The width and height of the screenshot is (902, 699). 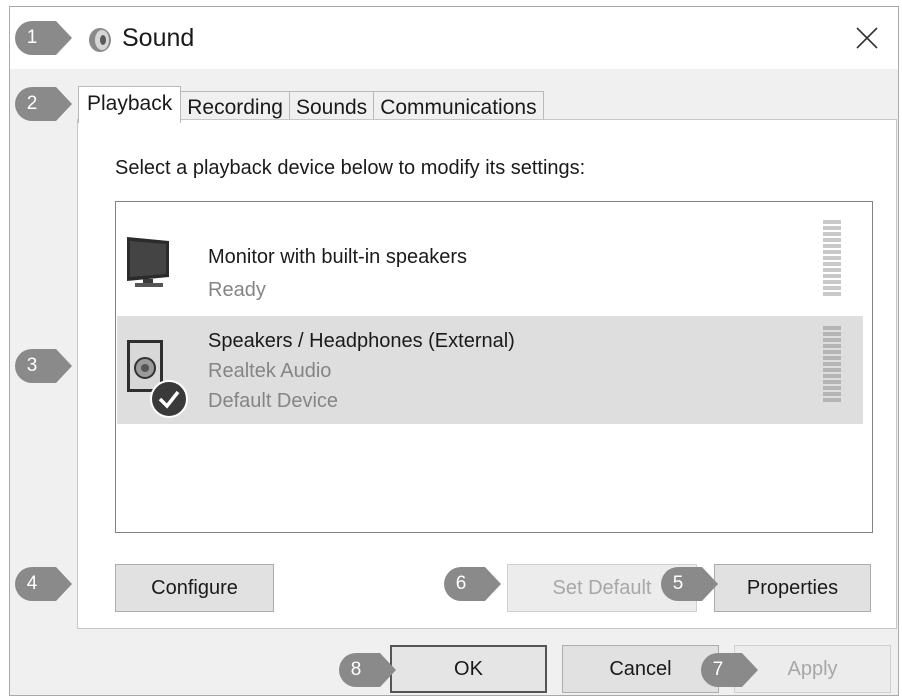 I want to click on ok-button: OK, so click(x=468, y=669).